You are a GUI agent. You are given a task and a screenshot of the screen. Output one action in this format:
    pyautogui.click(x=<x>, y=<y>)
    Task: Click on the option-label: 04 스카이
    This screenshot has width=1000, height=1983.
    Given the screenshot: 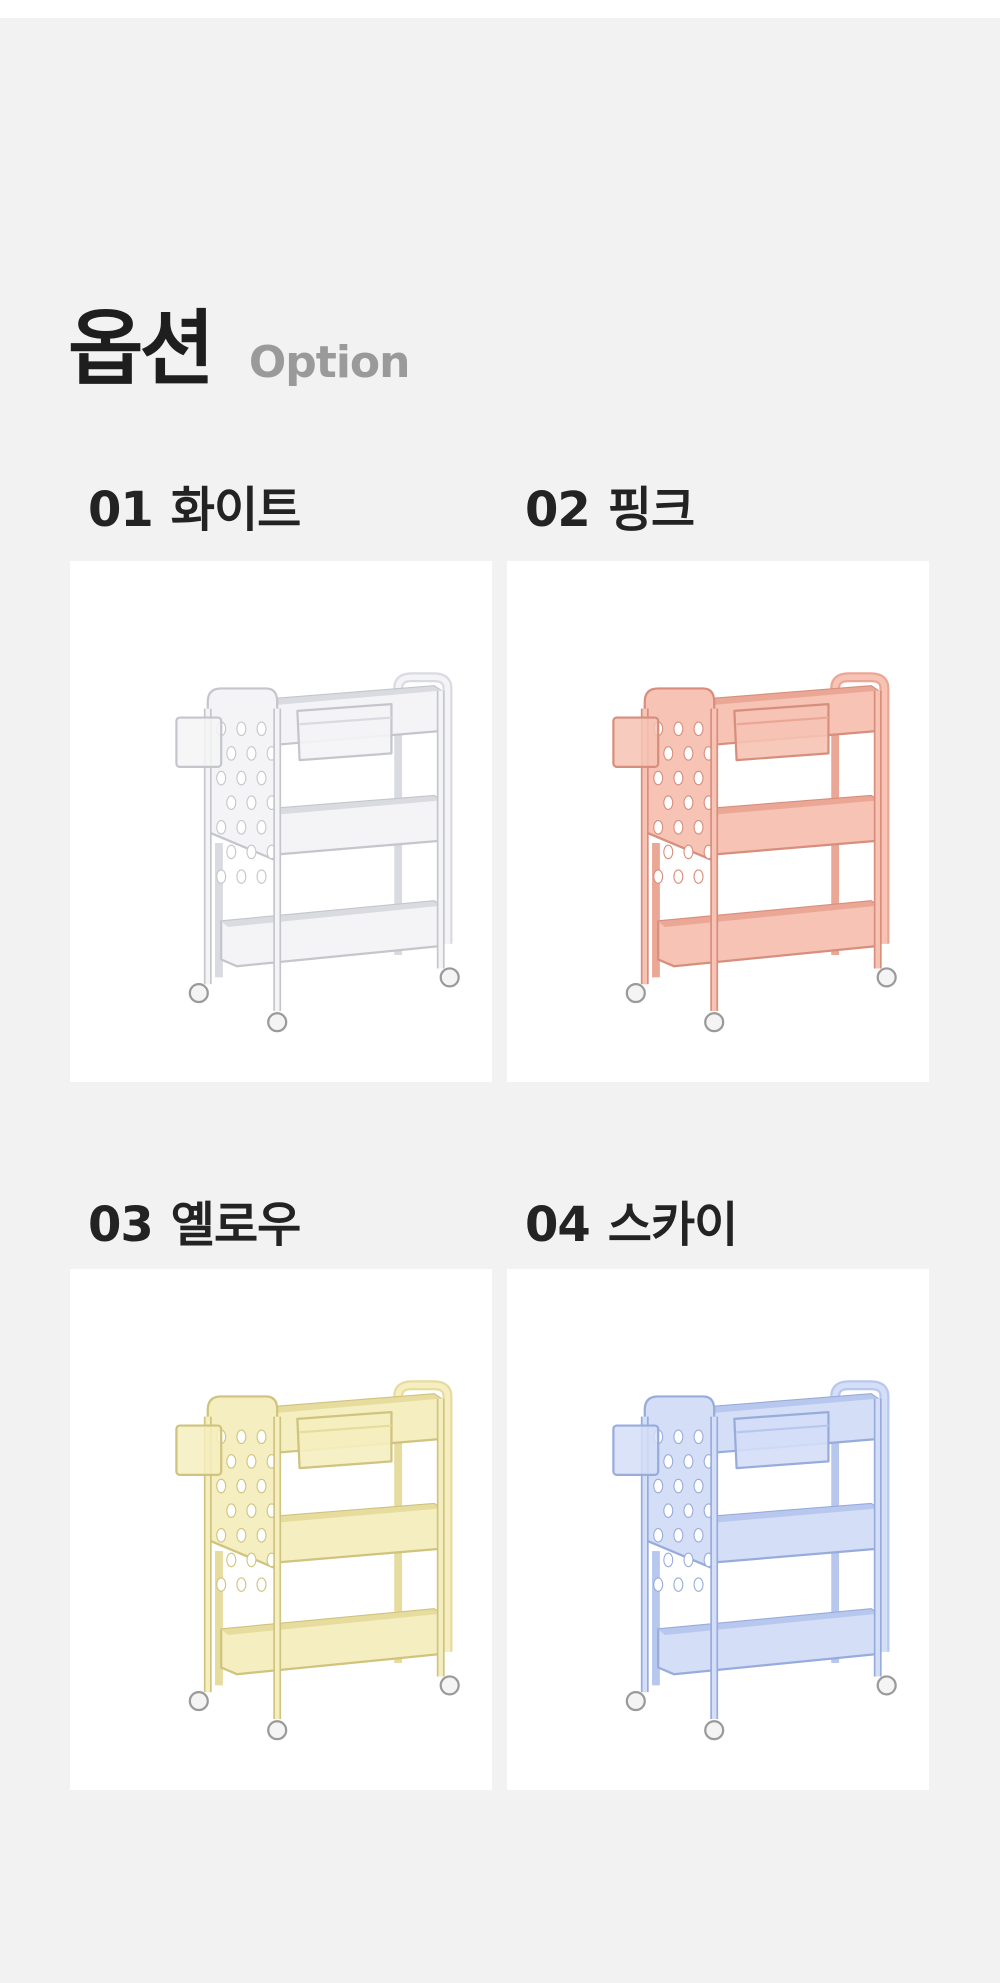 What is the action you would take?
    pyautogui.click(x=631, y=1220)
    